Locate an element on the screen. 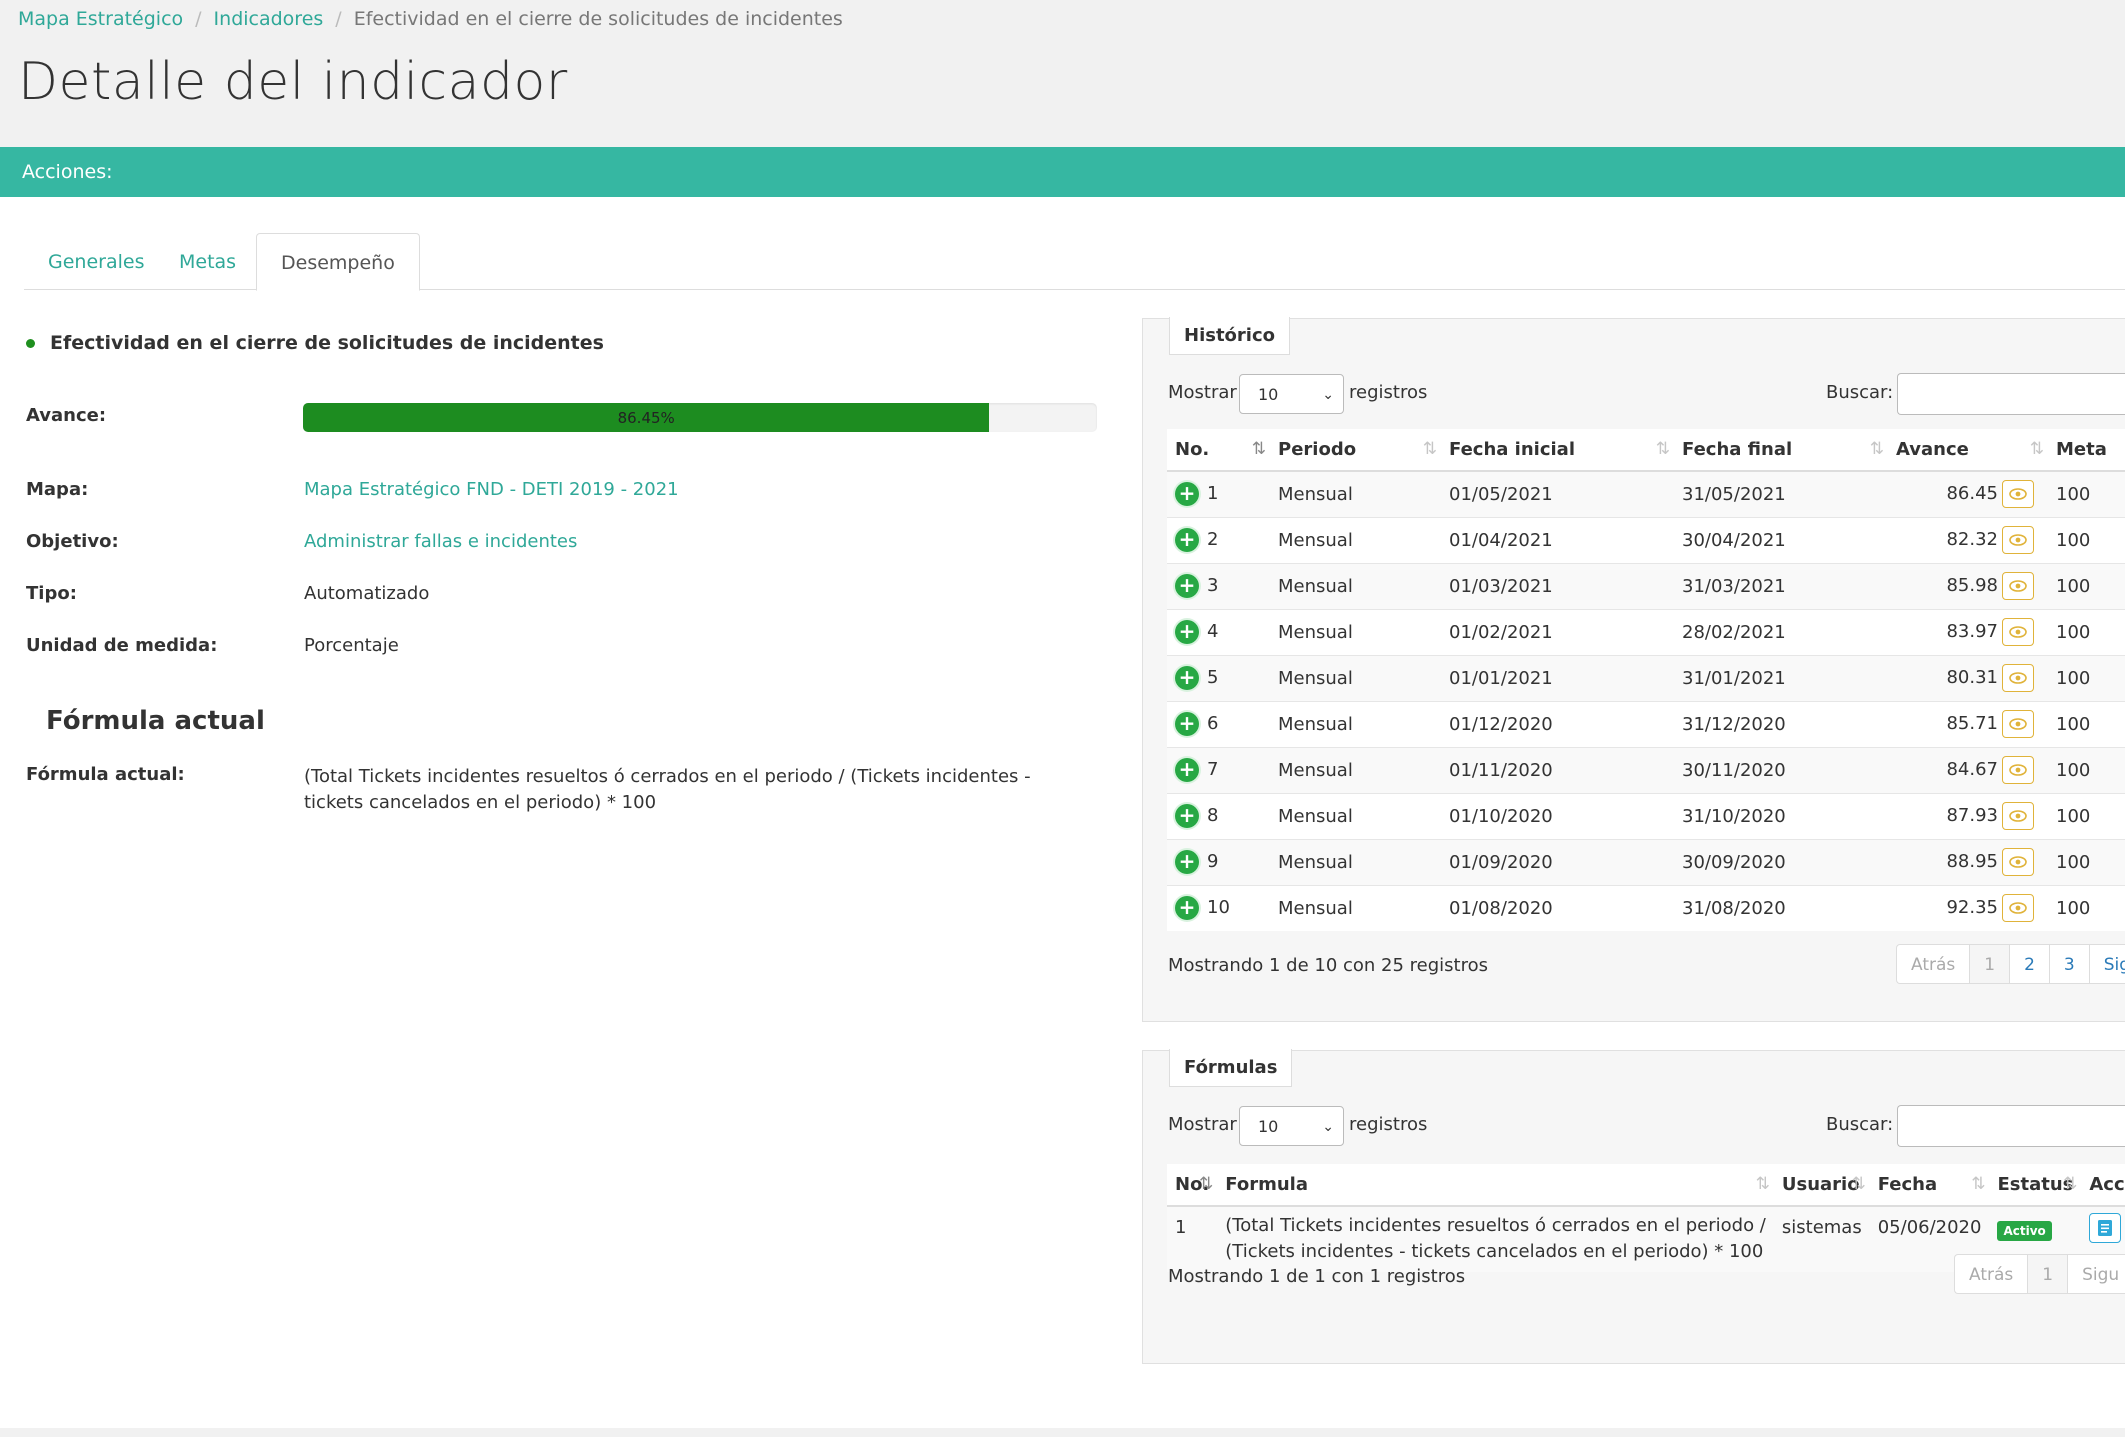 Image resolution: width=2125 pixels, height=1437 pixels. col-header-meta: Meta is located at coordinates (2086, 450).